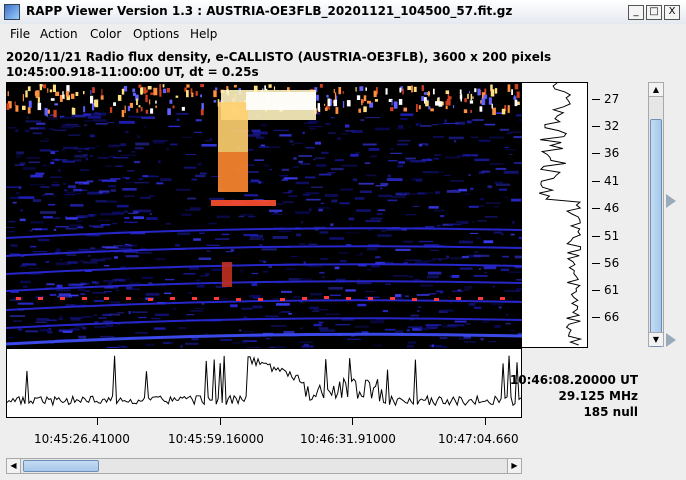 This screenshot has width=686, height=480. What do you see at coordinates (478, 439) in the screenshot?
I see `time-label: 10:47:04.660` at bounding box center [478, 439].